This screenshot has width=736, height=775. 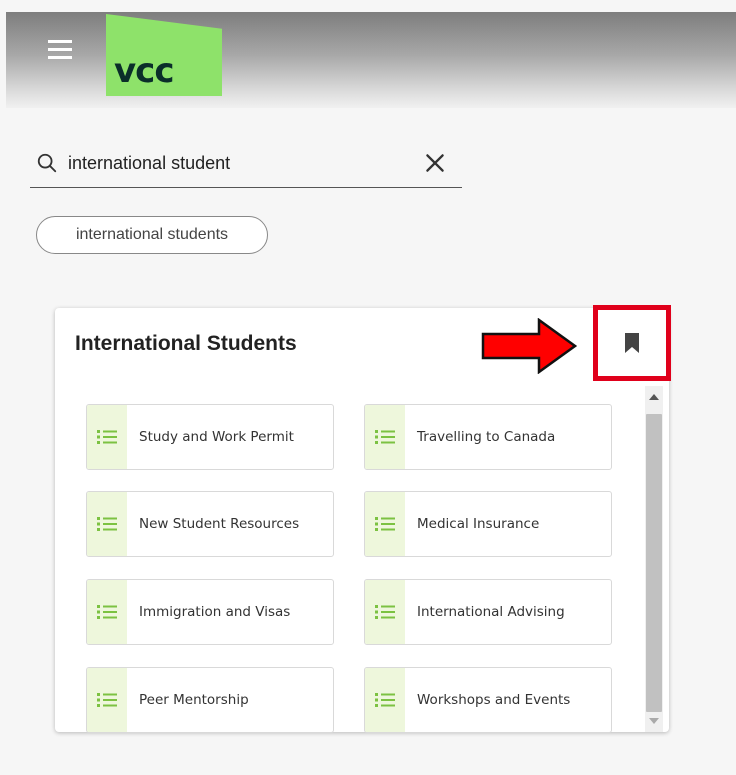 I want to click on shortcut-tile: Study and Work Permit, so click(x=210, y=437).